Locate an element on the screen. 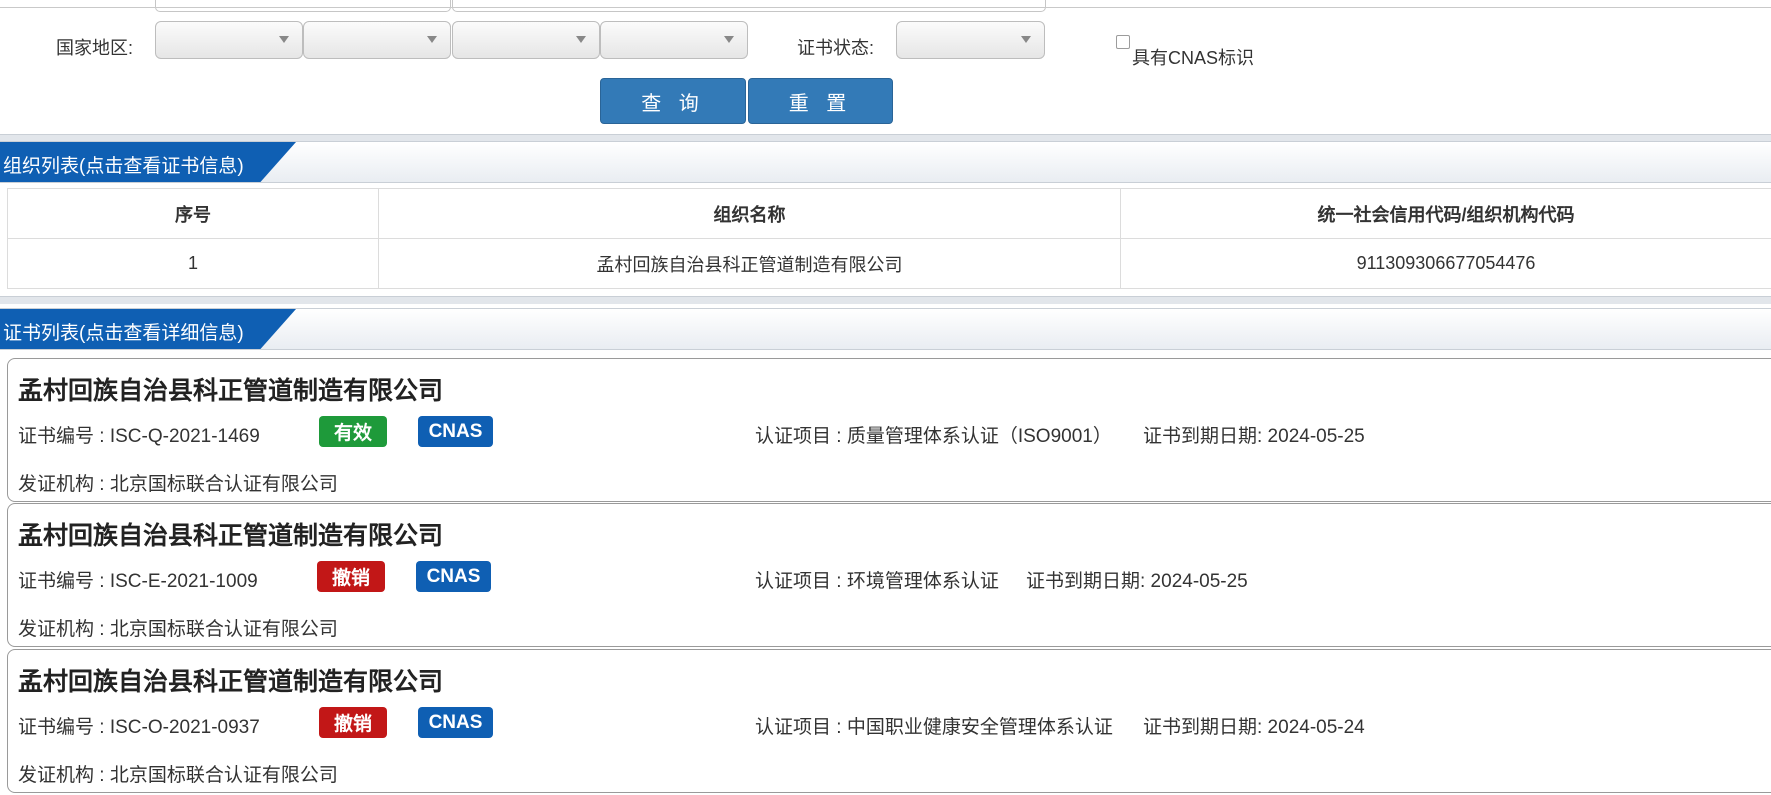 The width and height of the screenshot is (1771, 795). cert-number: 证书编号 : ISC-E-2021-1009 is located at coordinates (138, 581).